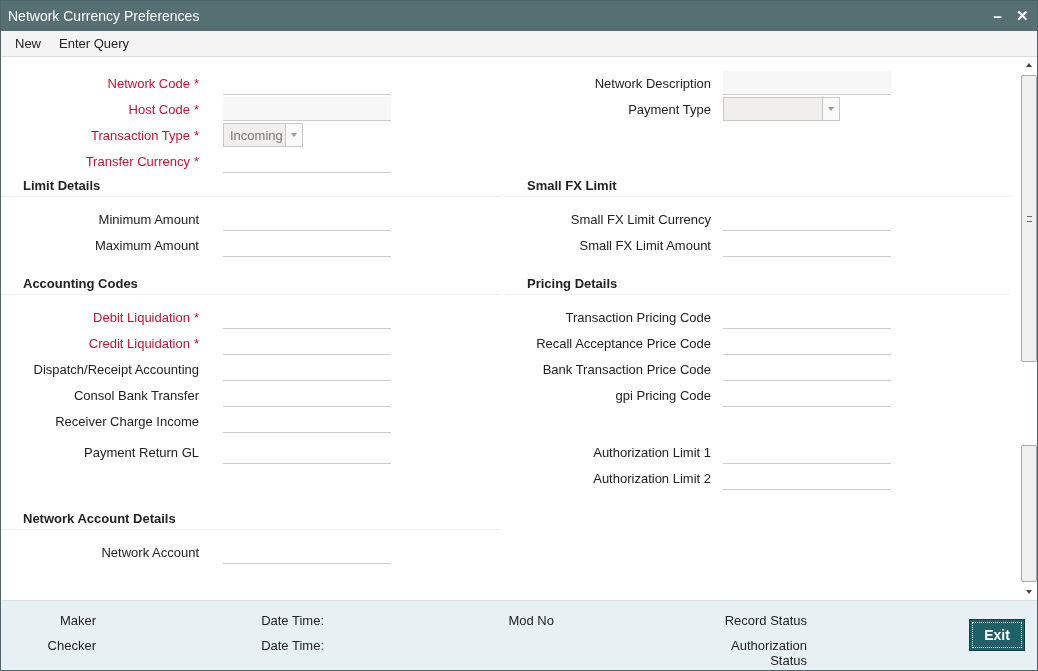 The width and height of the screenshot is (1038, 671). Describe the element at coordinates (148, 83) in the screenshot. I see `field-label: Network Code` at that location.